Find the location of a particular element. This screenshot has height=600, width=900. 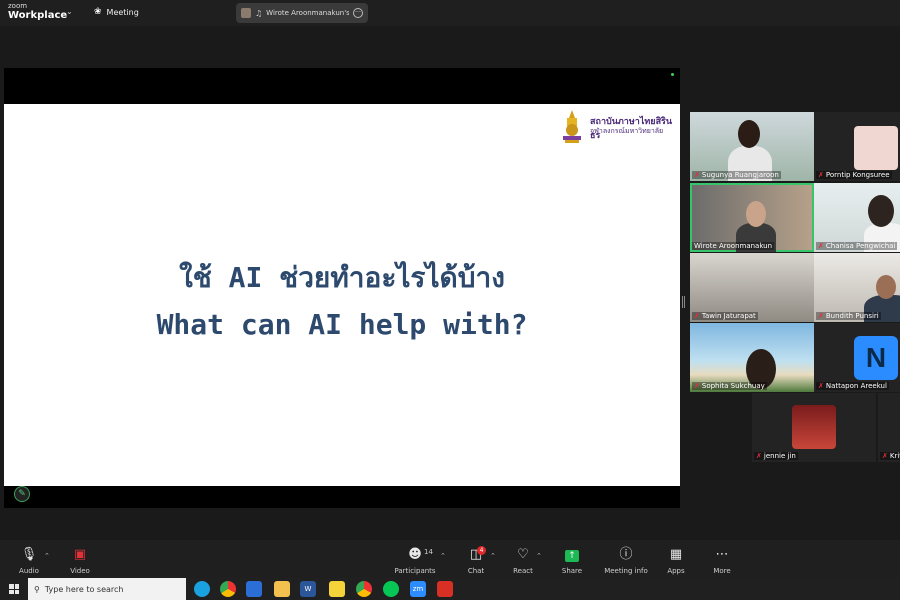

chat-label: Chat is located at coordinates (476, 571).